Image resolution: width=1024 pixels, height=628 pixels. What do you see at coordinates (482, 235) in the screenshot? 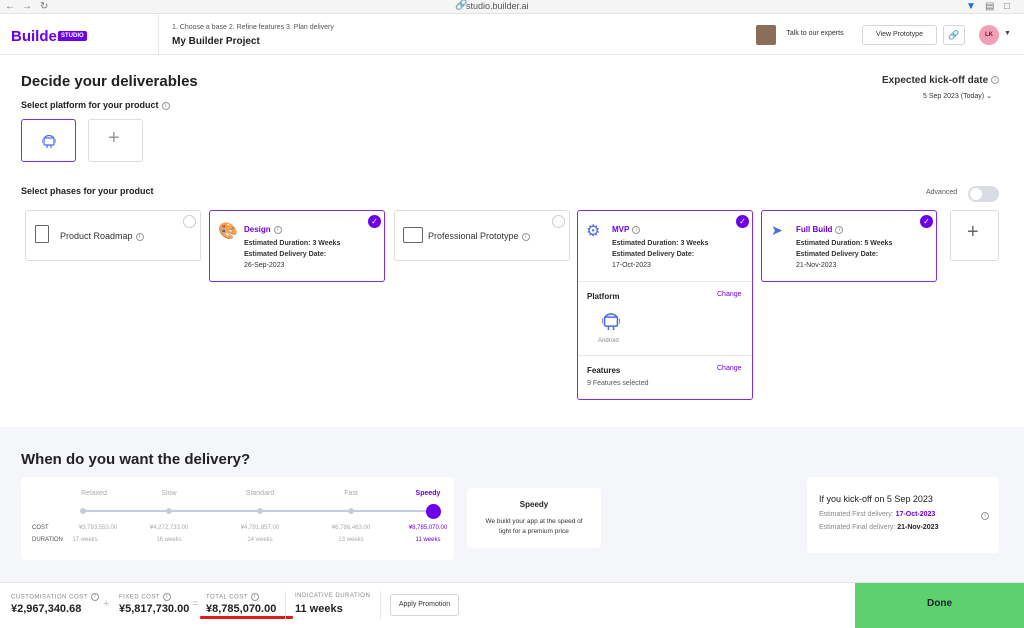
I see `phase-card-professional-prototype: Professional Prototype i` at bounding box center [482, 235].